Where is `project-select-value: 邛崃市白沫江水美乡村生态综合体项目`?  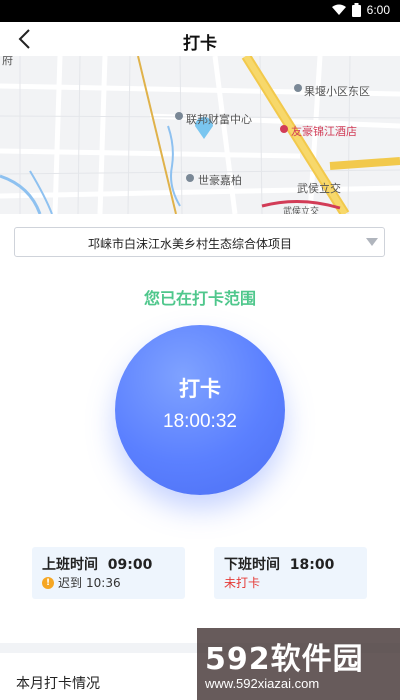
project-select-value: 邛崃市白沫江水美乡村生态综合体项目 is located at coordinates (189, 244).